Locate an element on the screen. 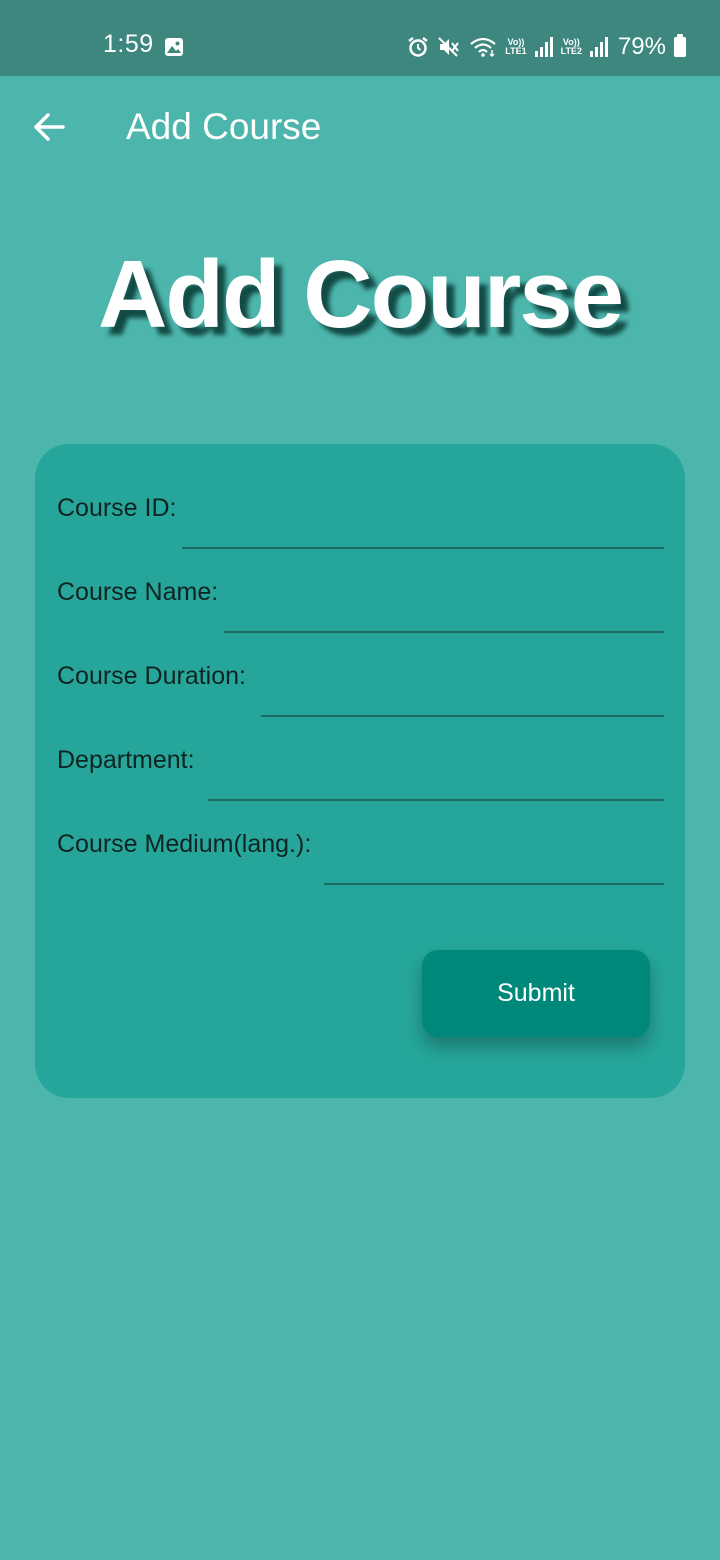 The width and height of the screenshot is (720, 1560). page-heading: Add Course is located at coordinates (360, 294).